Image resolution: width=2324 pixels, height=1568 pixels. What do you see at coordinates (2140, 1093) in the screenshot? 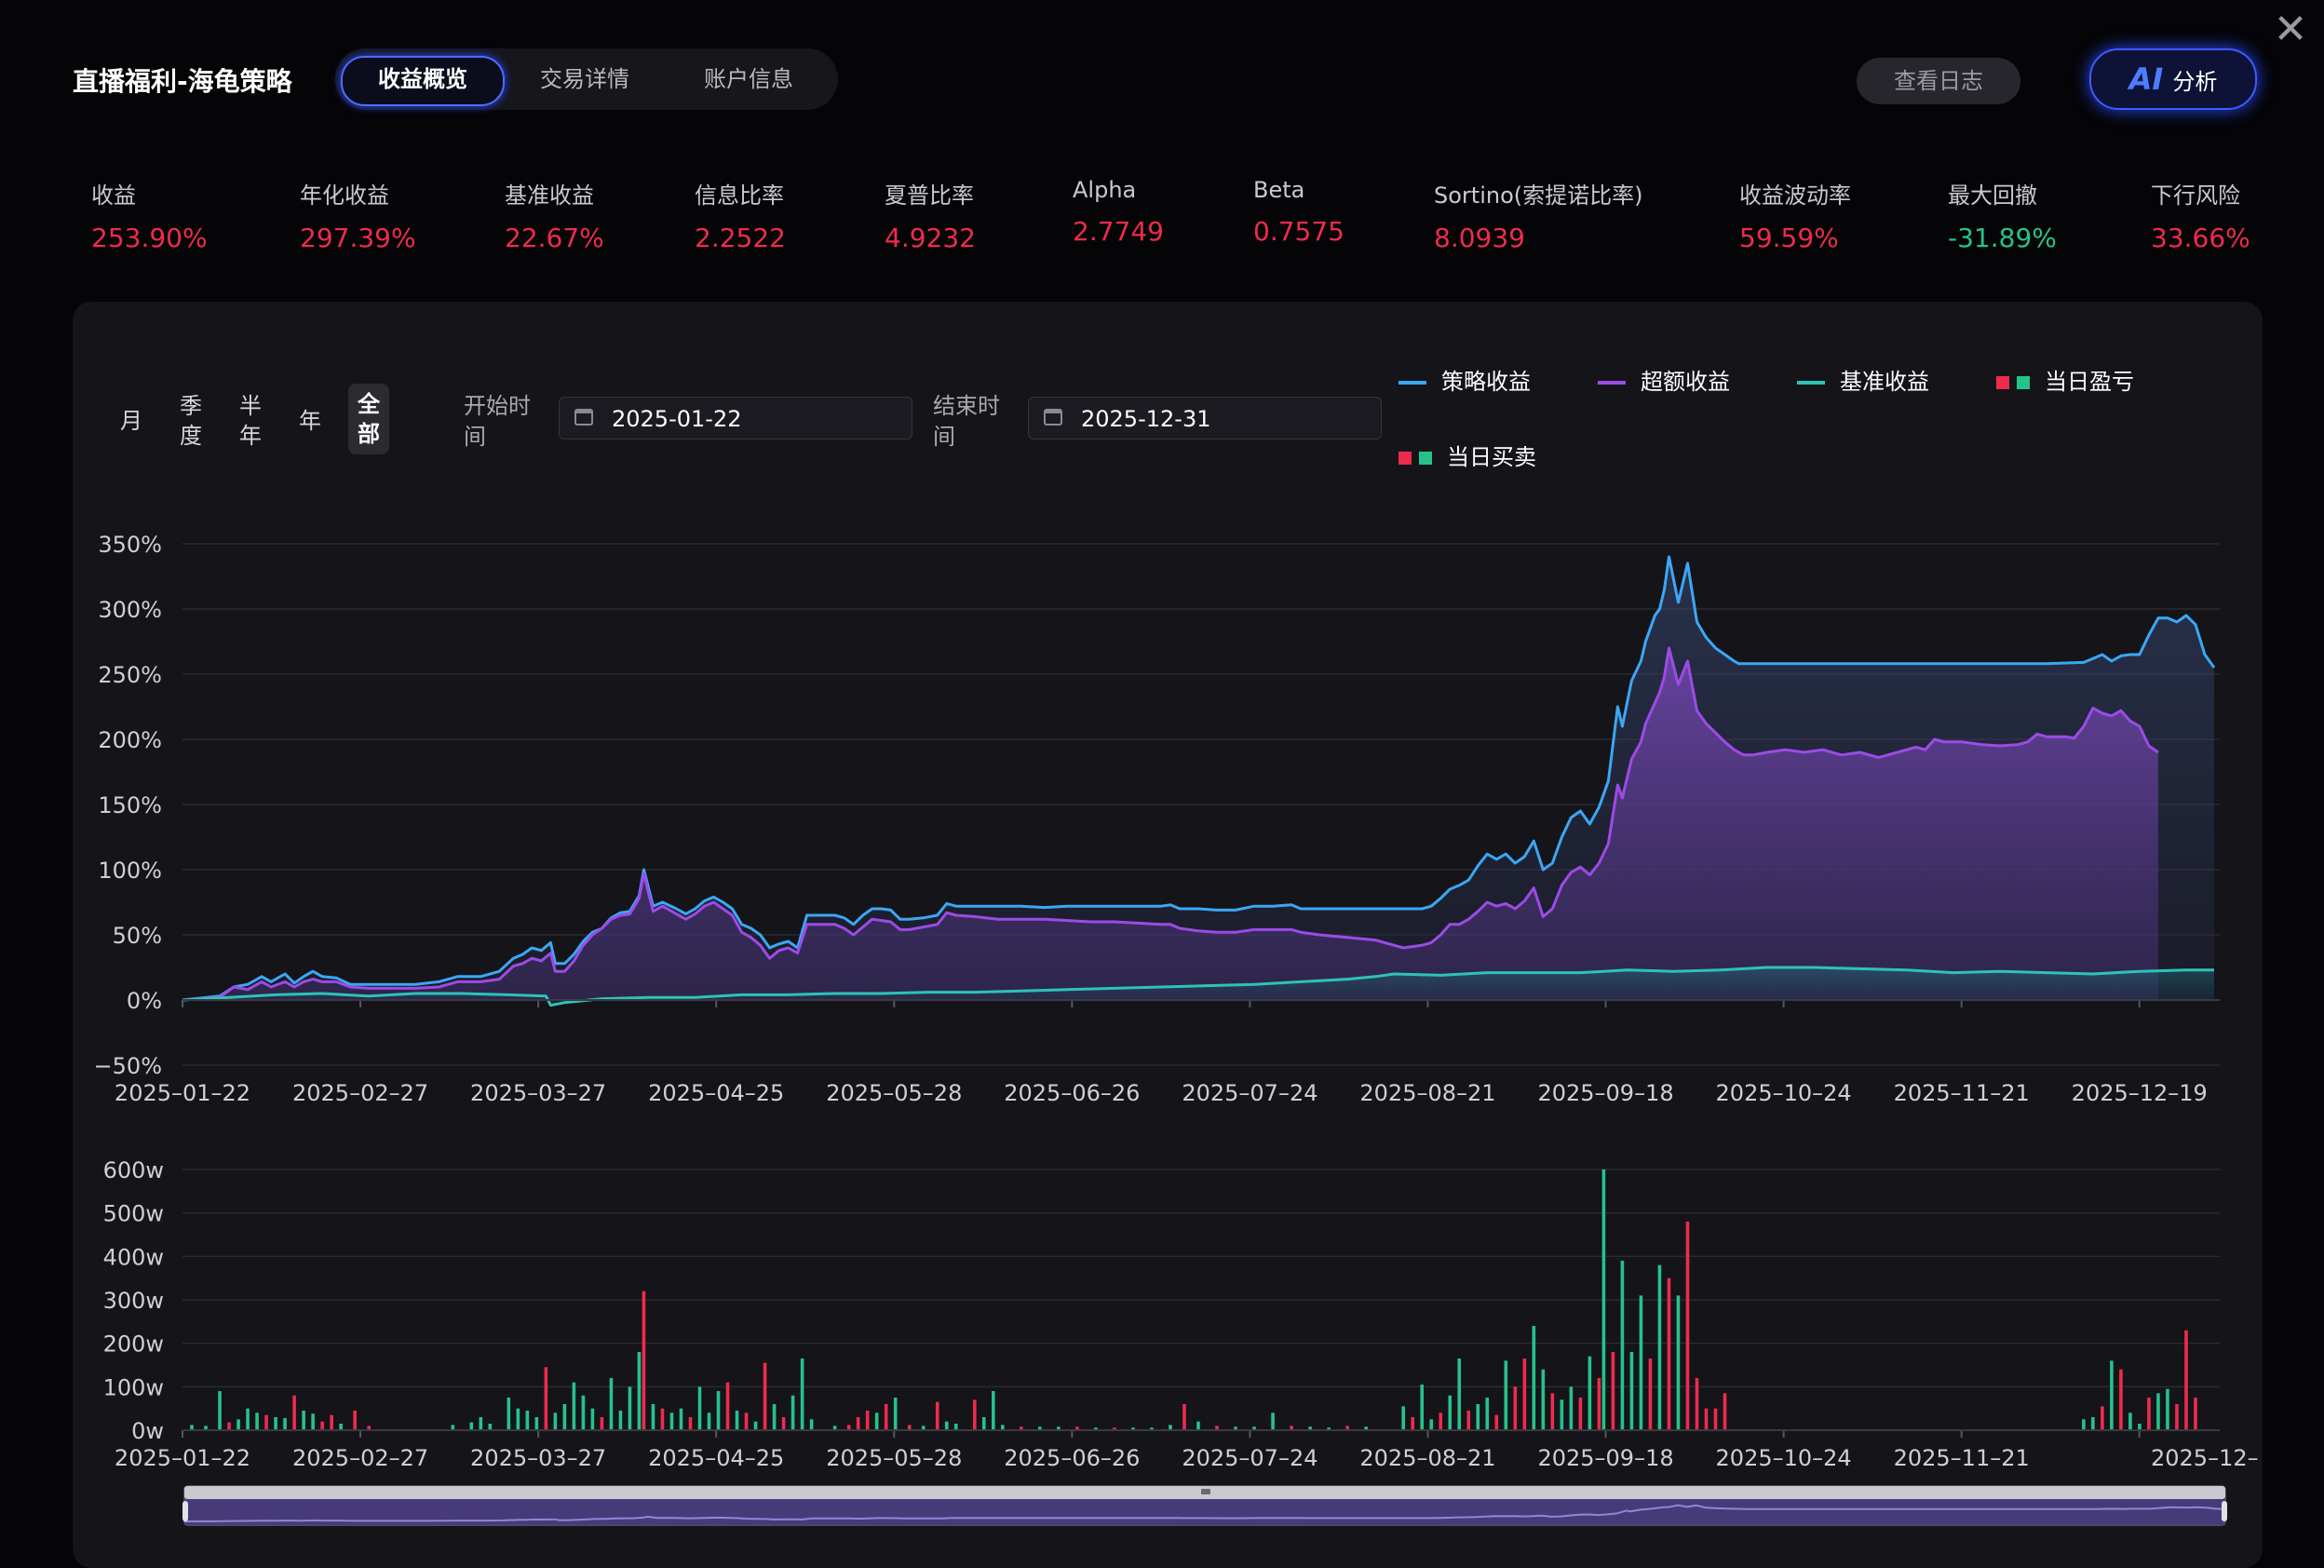
I see `x-tick-label: 2025–12–19` at bounding box center [2140, 1093].